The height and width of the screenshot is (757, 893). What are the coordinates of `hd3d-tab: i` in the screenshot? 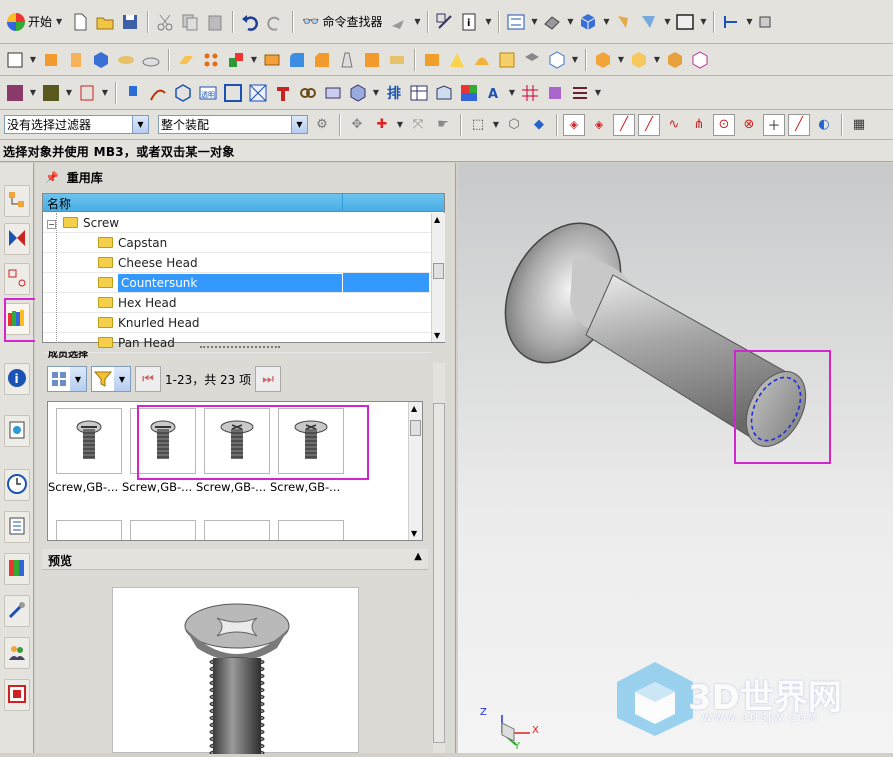 It's located at (17, 379).